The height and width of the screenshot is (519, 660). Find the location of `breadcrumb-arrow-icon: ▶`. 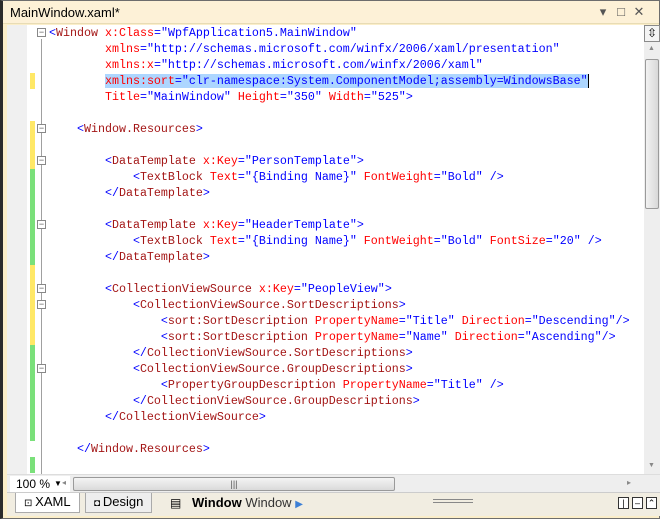

breadcrumb-arrow-icon: ▶ is located at coordinates (299, 504).